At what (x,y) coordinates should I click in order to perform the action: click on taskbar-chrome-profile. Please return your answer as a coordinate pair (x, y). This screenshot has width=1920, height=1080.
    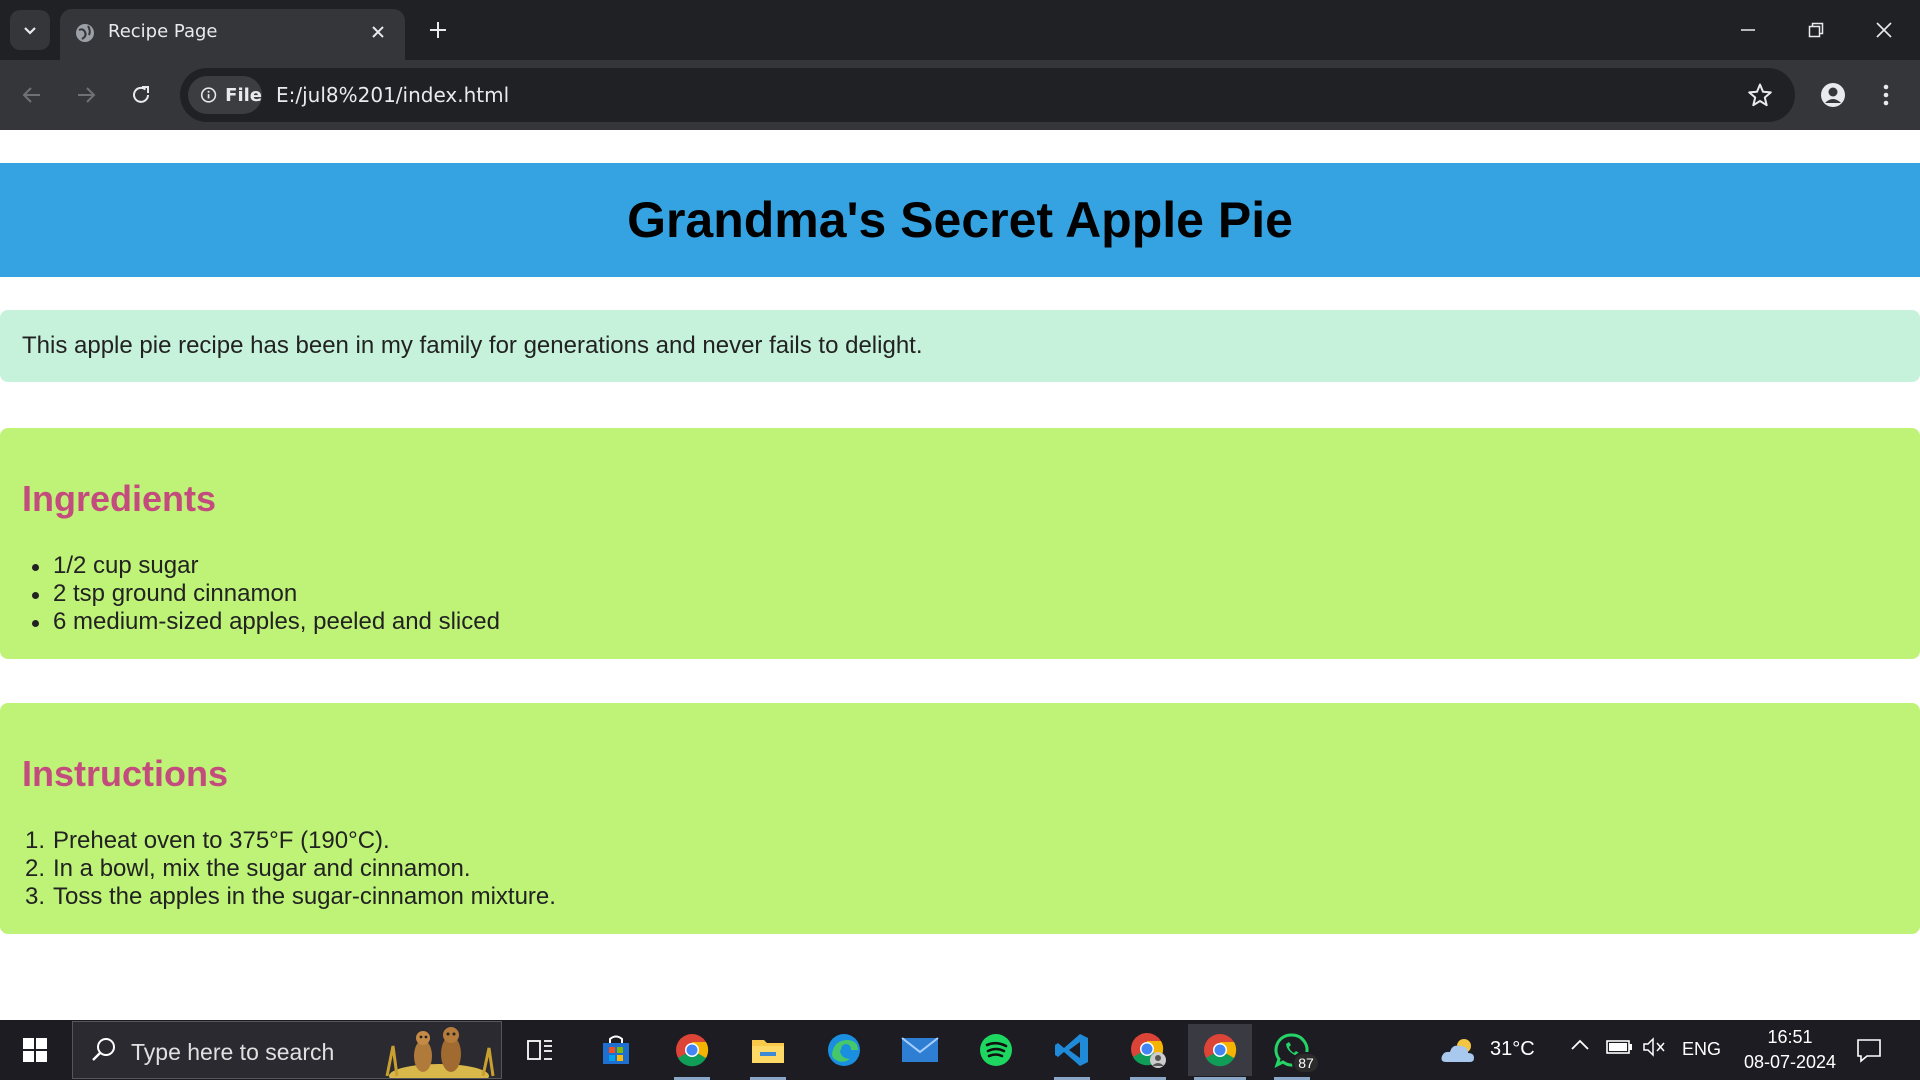
    Looking at the image, I should click on (1148, 1052).